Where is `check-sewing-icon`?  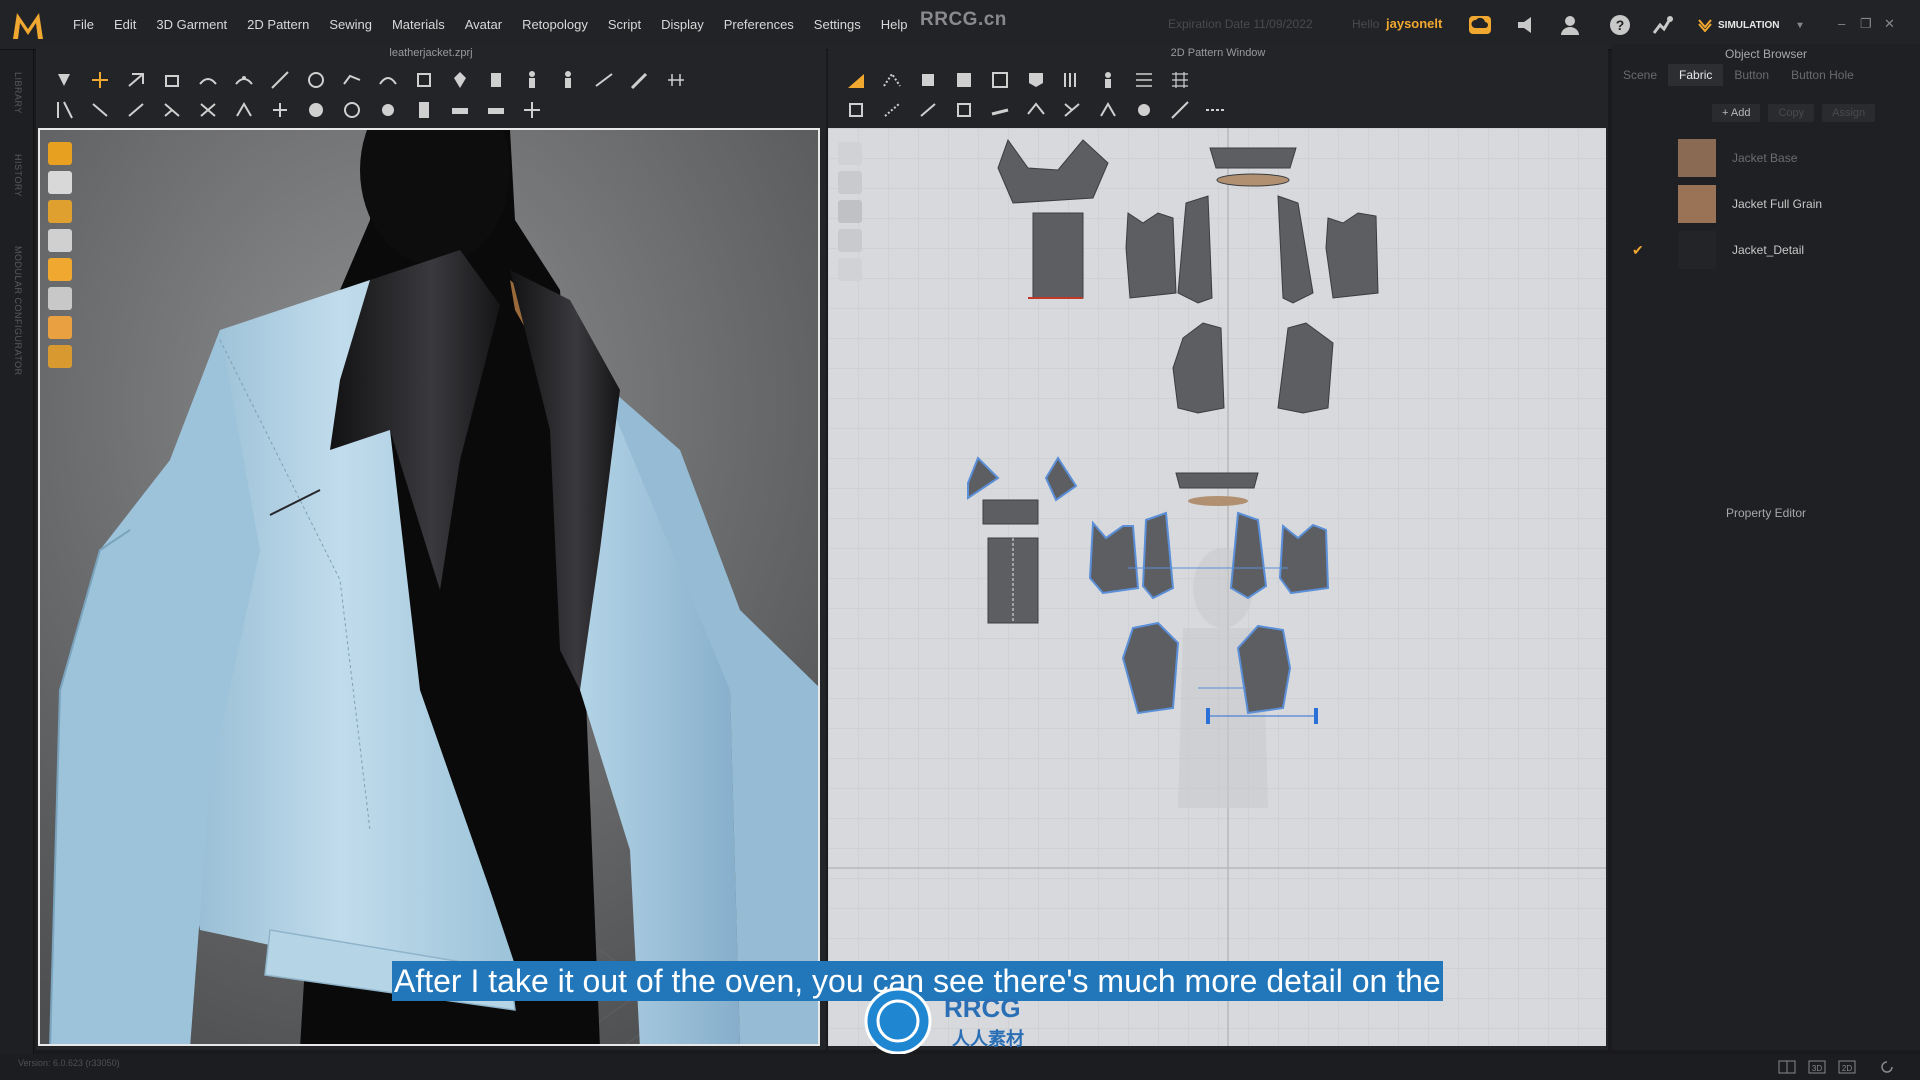 check-sewing-icon is located at coordinates (208, 110).